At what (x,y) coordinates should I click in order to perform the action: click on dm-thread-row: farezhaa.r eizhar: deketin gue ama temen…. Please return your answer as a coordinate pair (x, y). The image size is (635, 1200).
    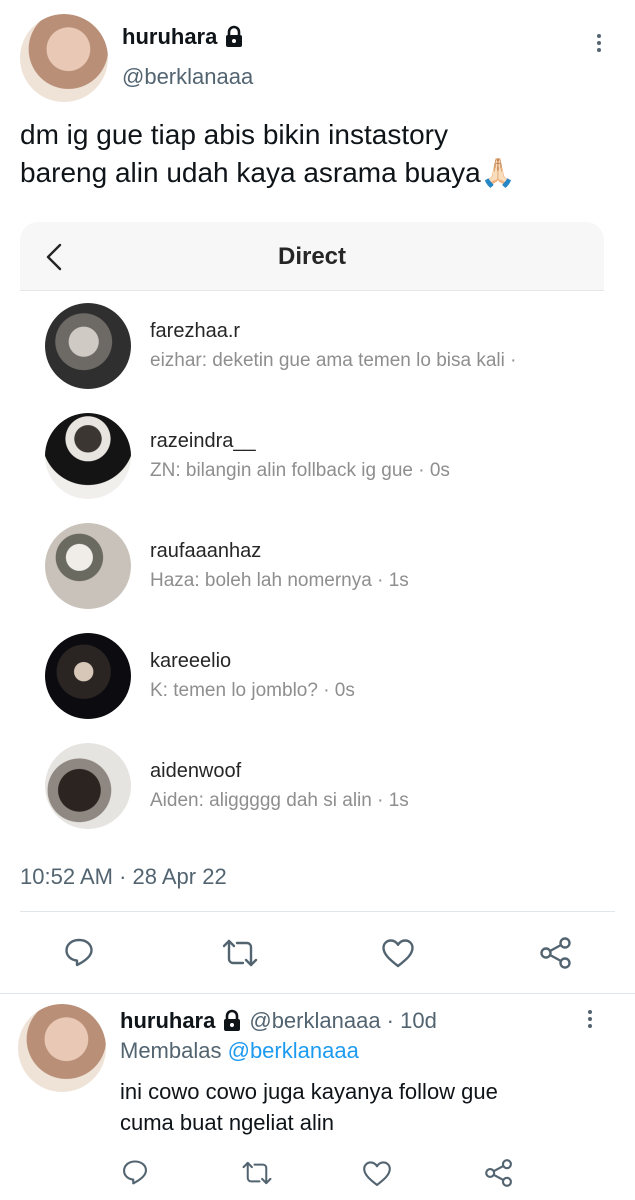
    Looking at the image, I should click on (312, 346).